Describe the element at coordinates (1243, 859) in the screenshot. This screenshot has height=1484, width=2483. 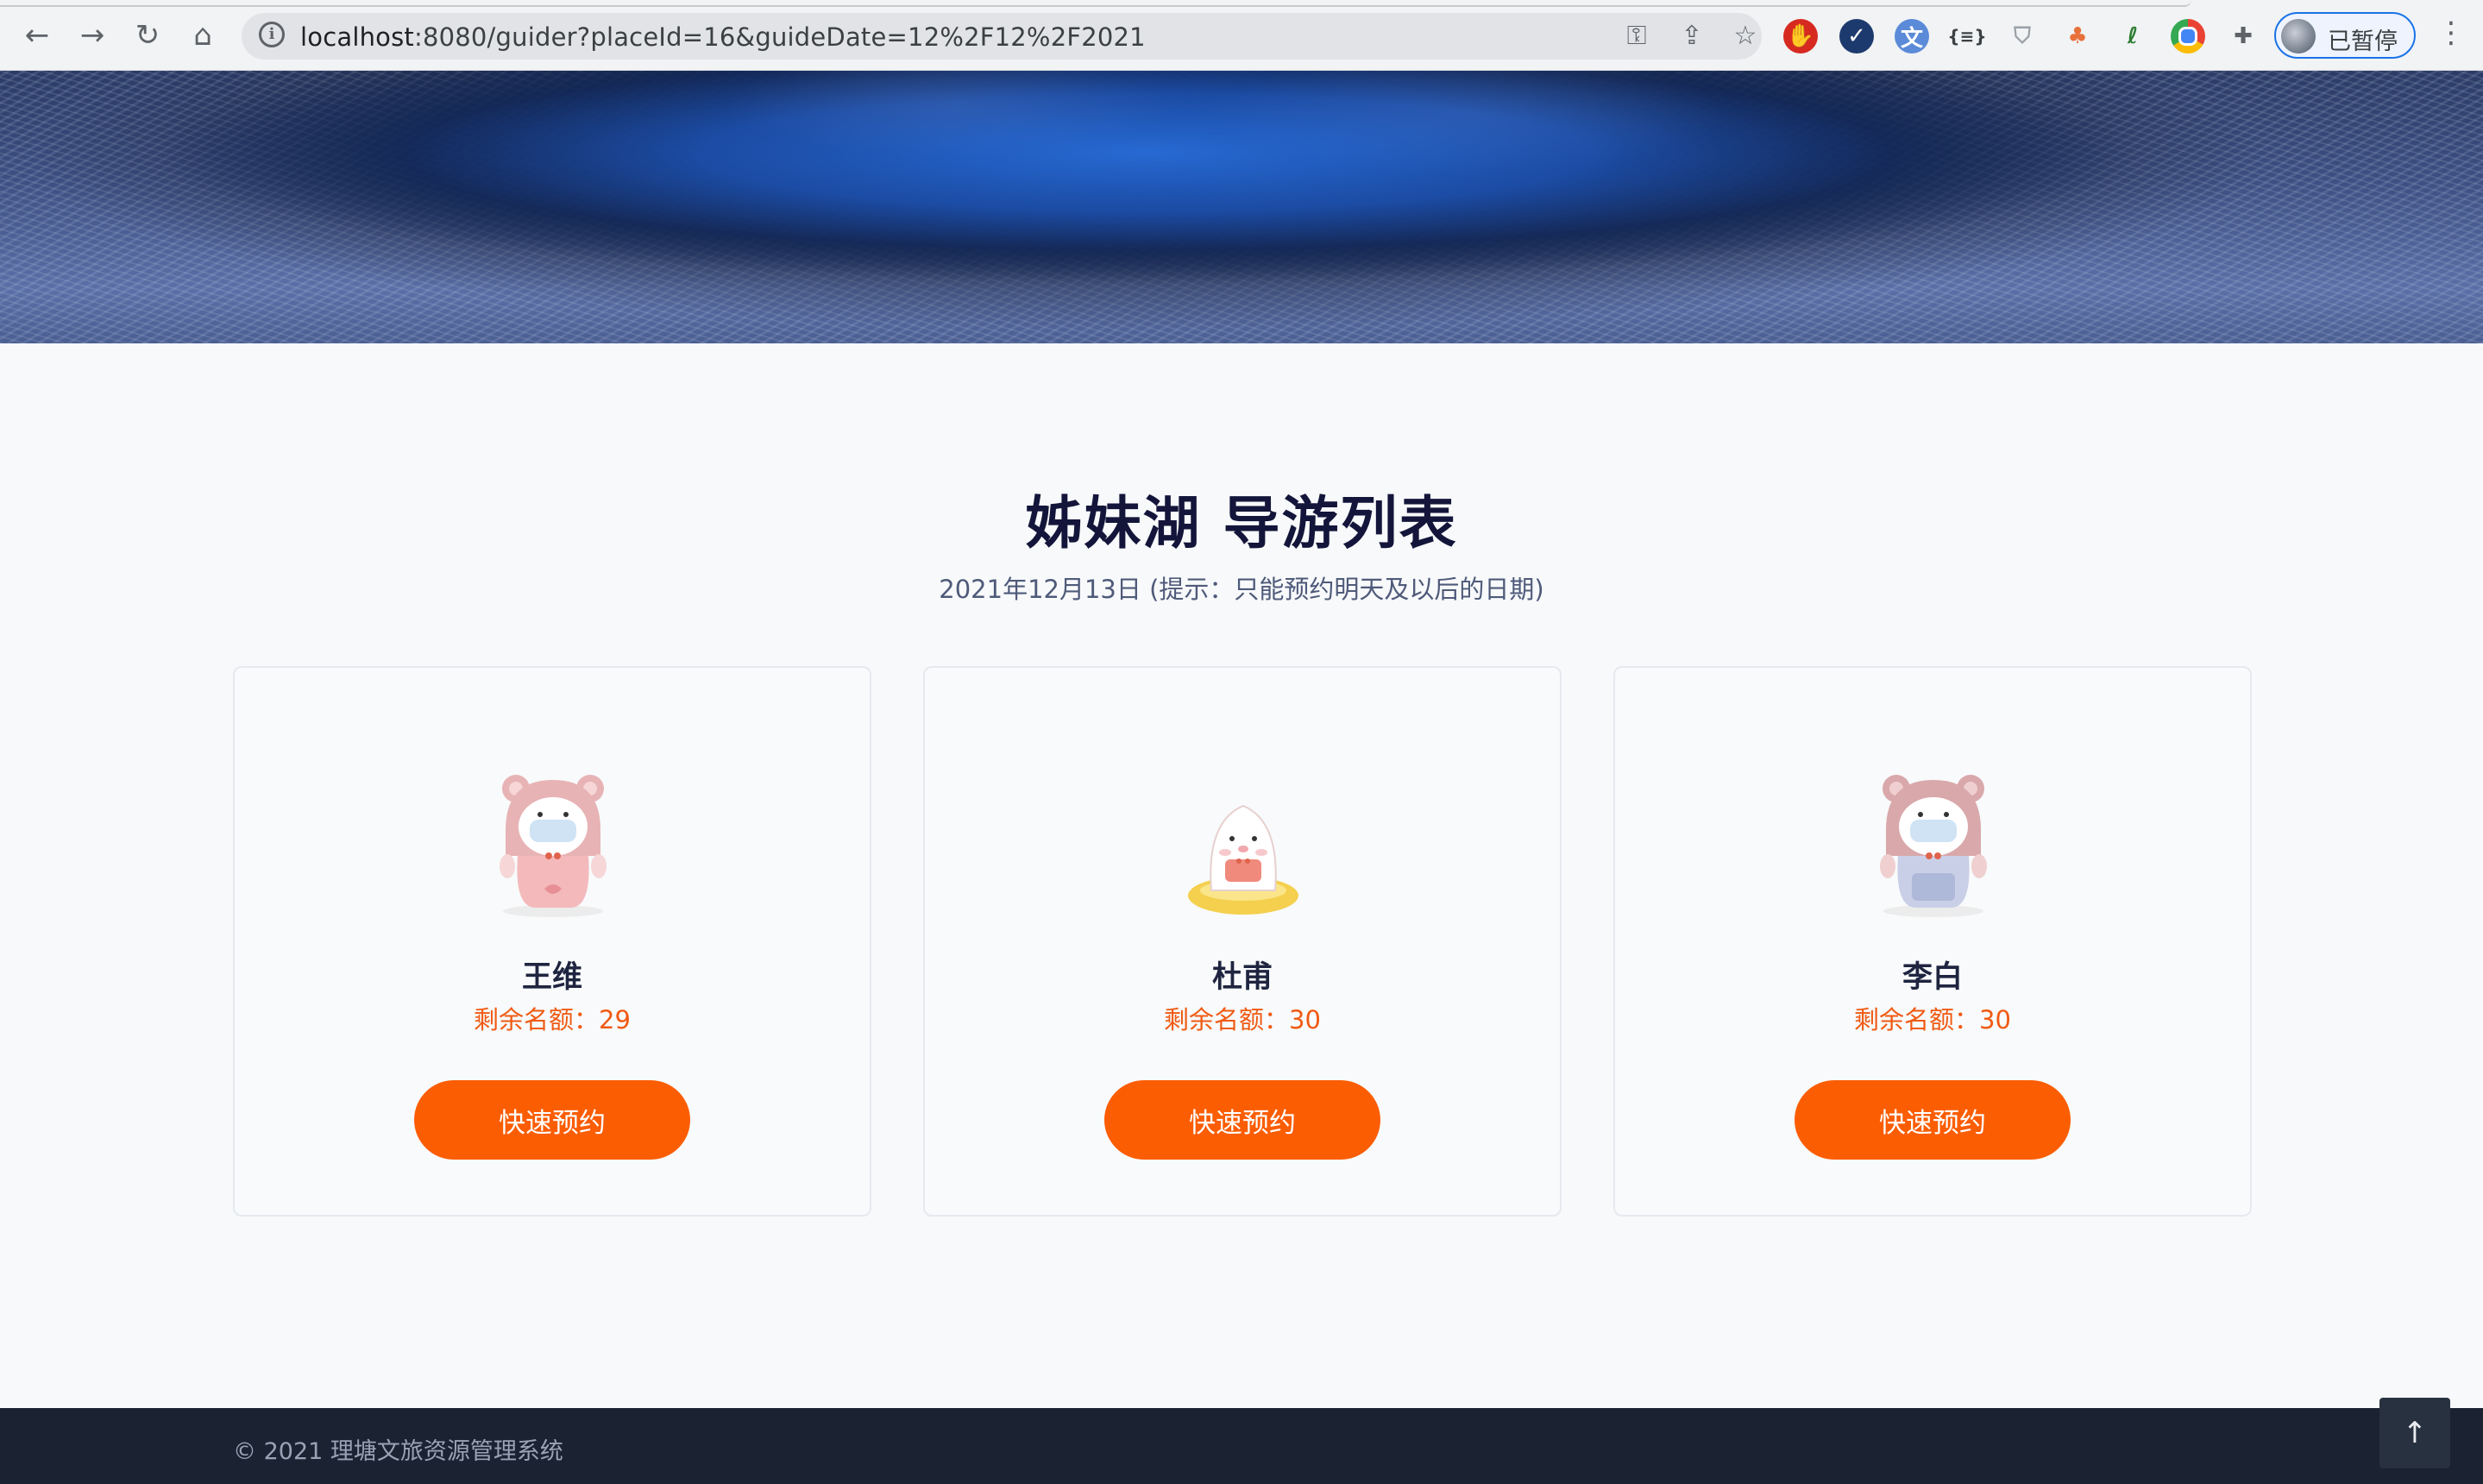
I see `seal-mascot-avatar` at that location.